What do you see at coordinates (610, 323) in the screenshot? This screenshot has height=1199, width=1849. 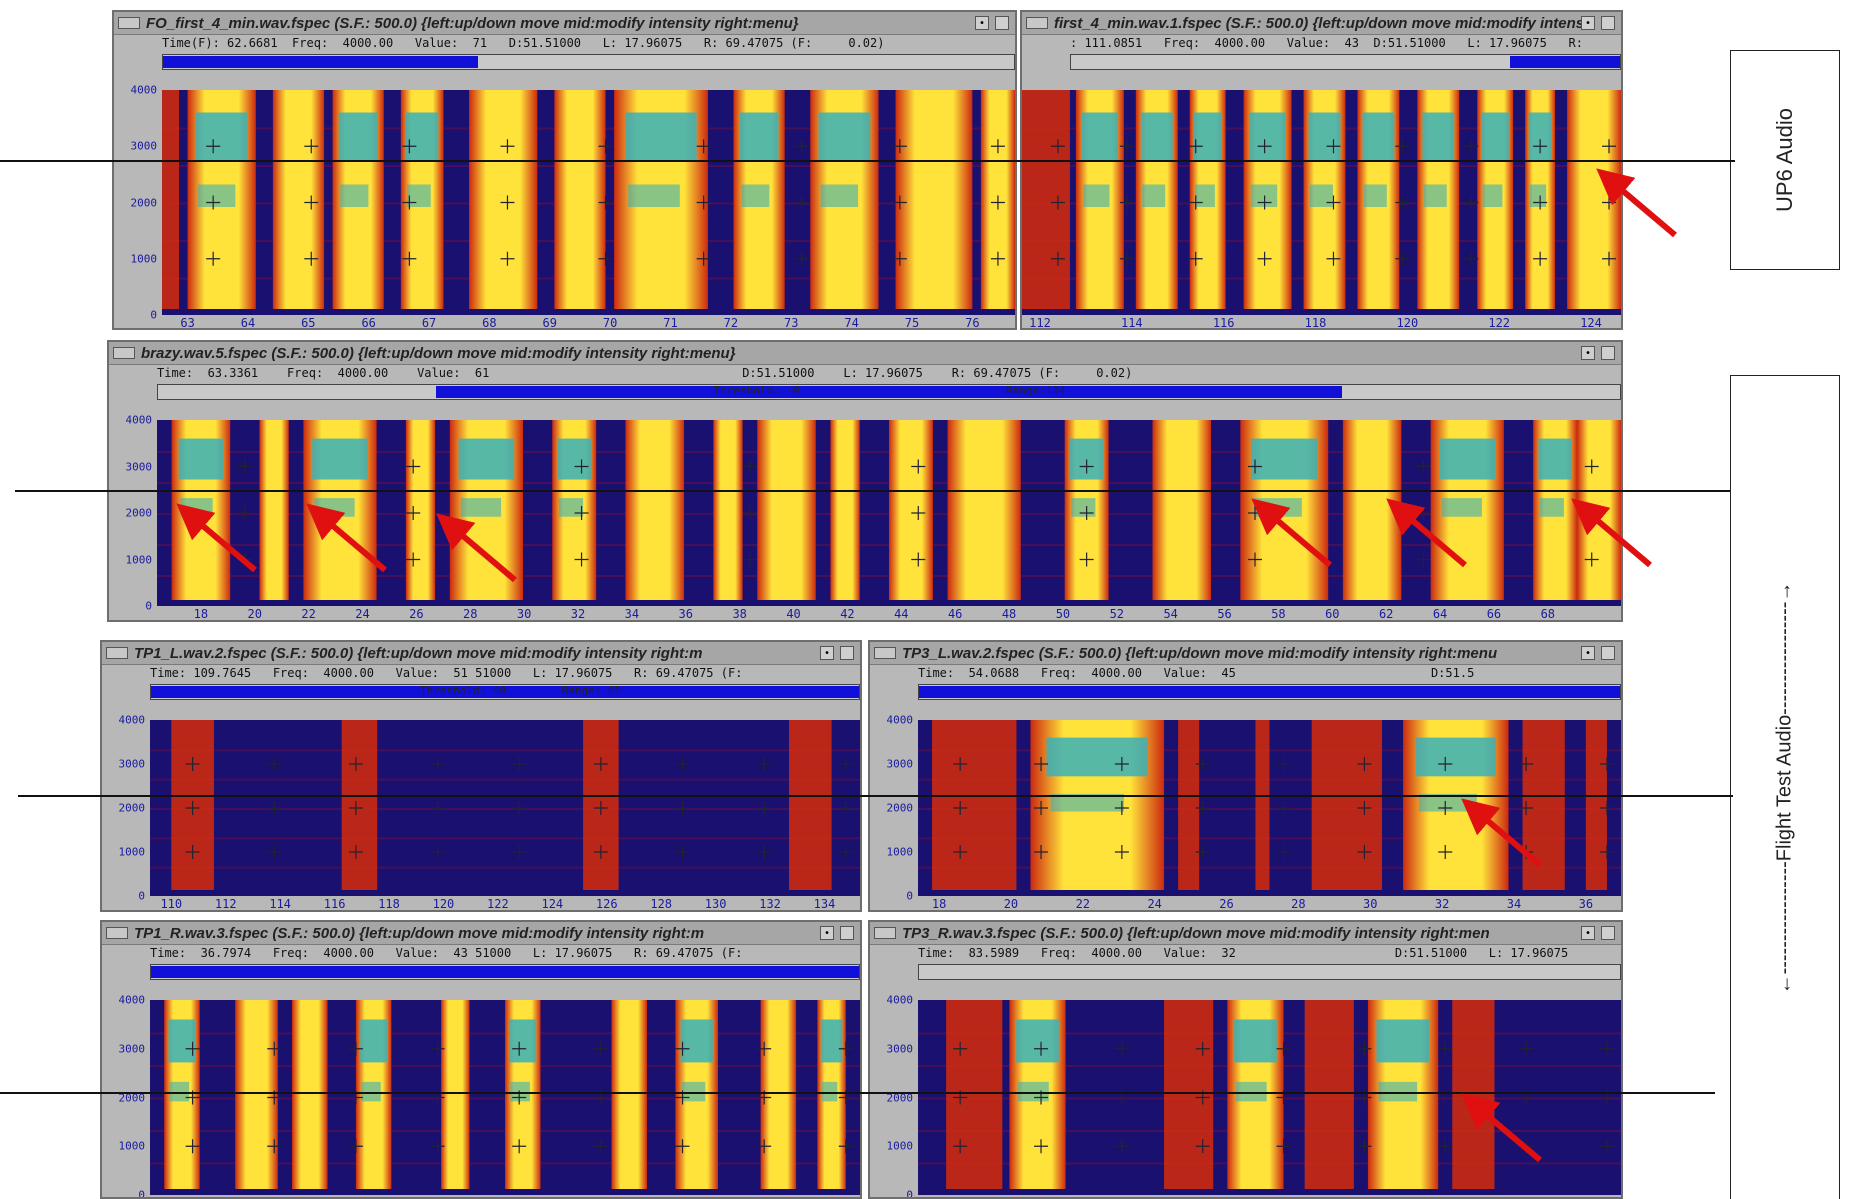 I see `time-tick-label: 70` at bounding box center [610, 323].